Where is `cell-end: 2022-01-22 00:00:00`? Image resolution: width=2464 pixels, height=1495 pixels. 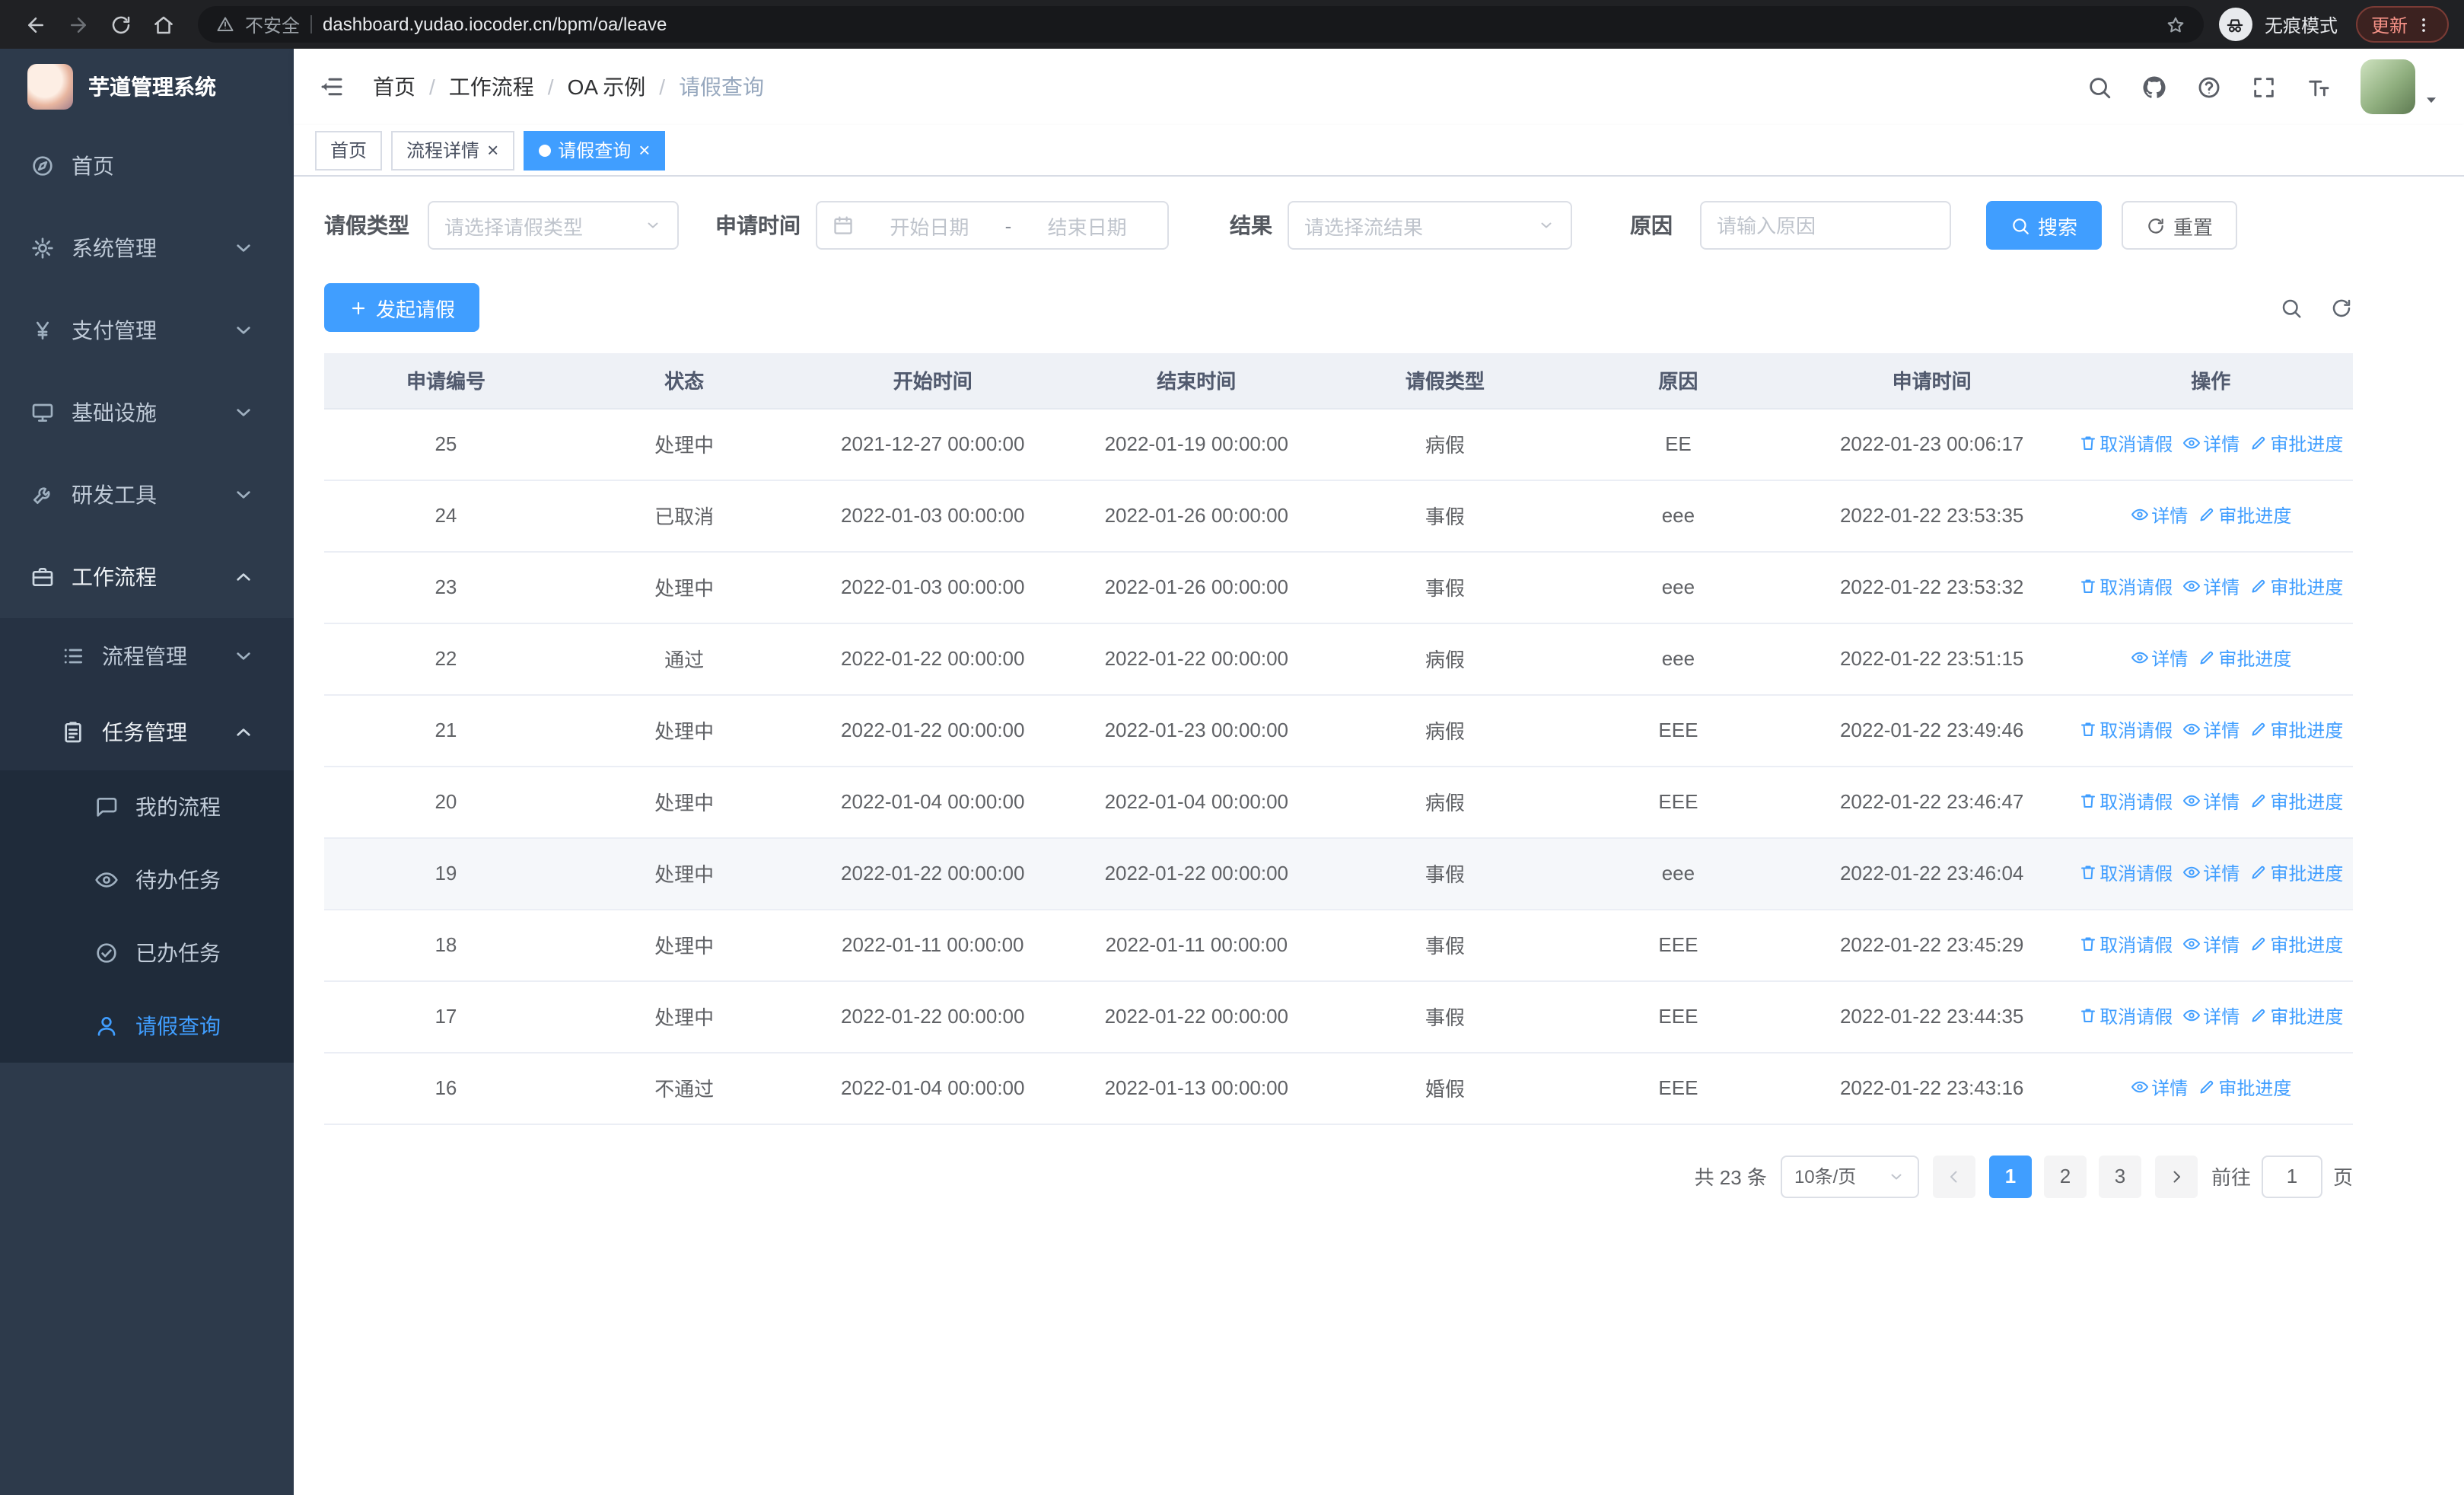
cell-end: 2022-01-22 00:00:00 is located at coordinates (1197, 1017).